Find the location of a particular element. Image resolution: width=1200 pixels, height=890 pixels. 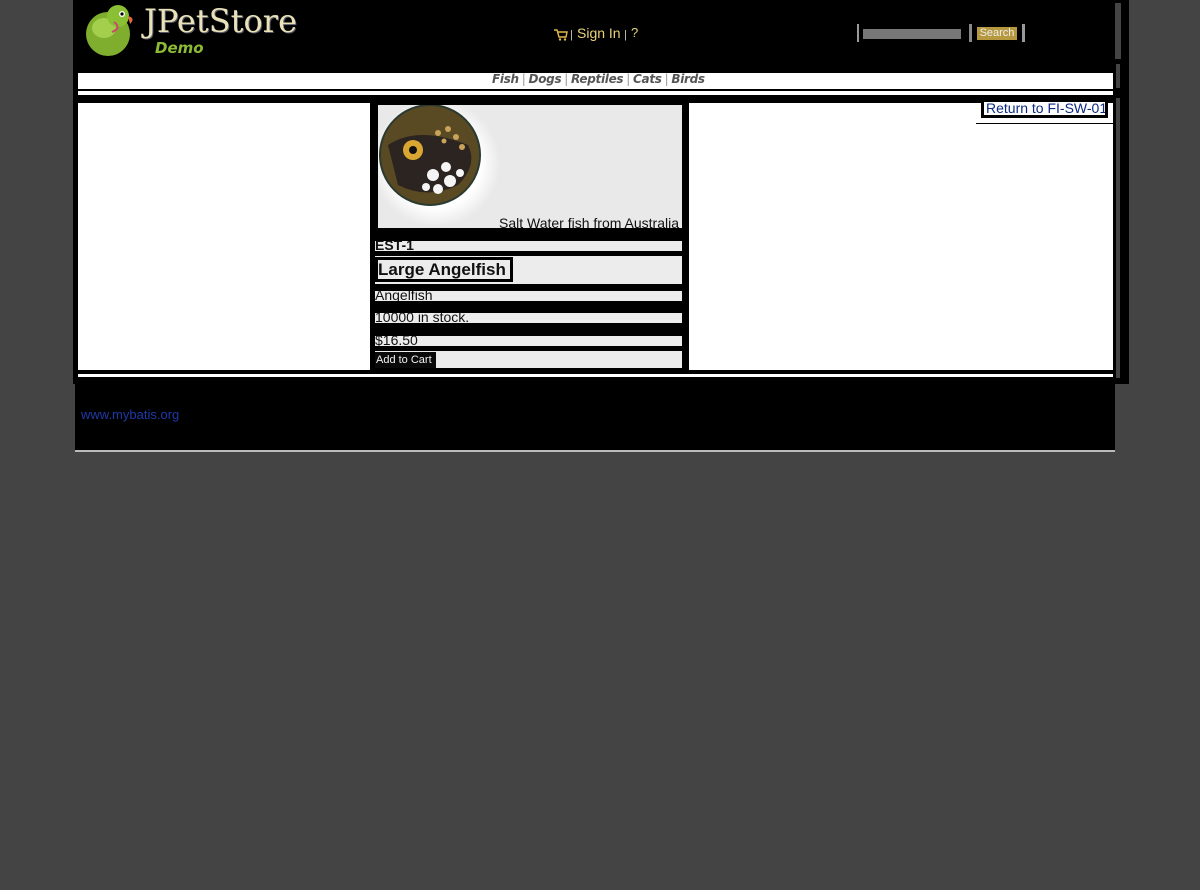

logo: JPetStore Demo is located at coordinates (194, 30).